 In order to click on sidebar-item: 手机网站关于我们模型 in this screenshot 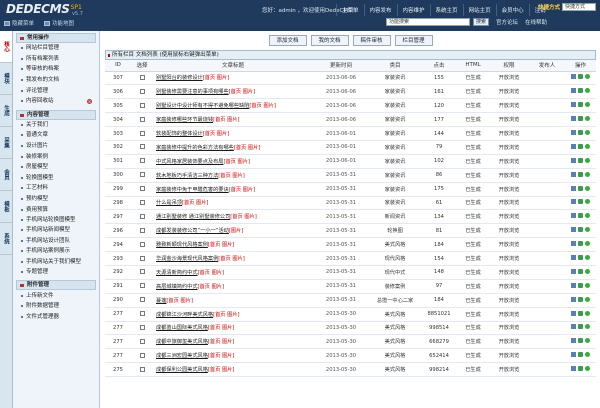, I will do `click(56, 262)`.